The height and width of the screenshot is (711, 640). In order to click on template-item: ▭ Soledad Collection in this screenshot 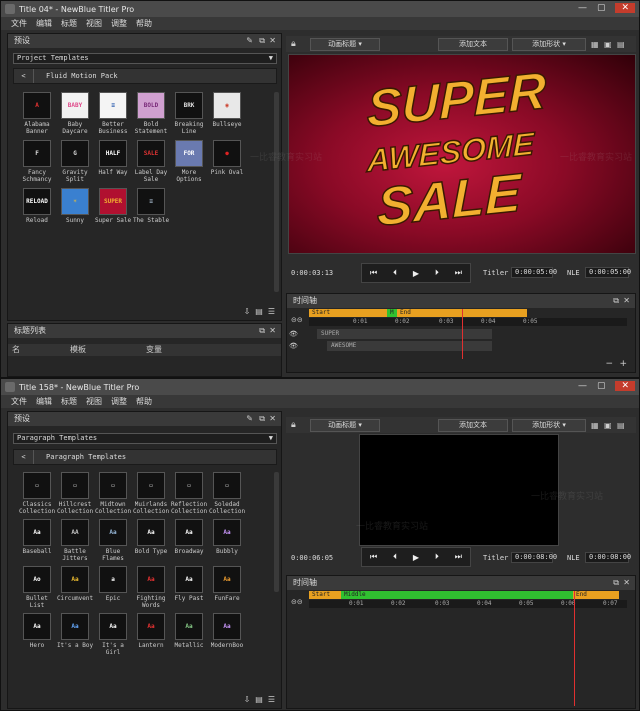, I will do `click(227, 493)`.